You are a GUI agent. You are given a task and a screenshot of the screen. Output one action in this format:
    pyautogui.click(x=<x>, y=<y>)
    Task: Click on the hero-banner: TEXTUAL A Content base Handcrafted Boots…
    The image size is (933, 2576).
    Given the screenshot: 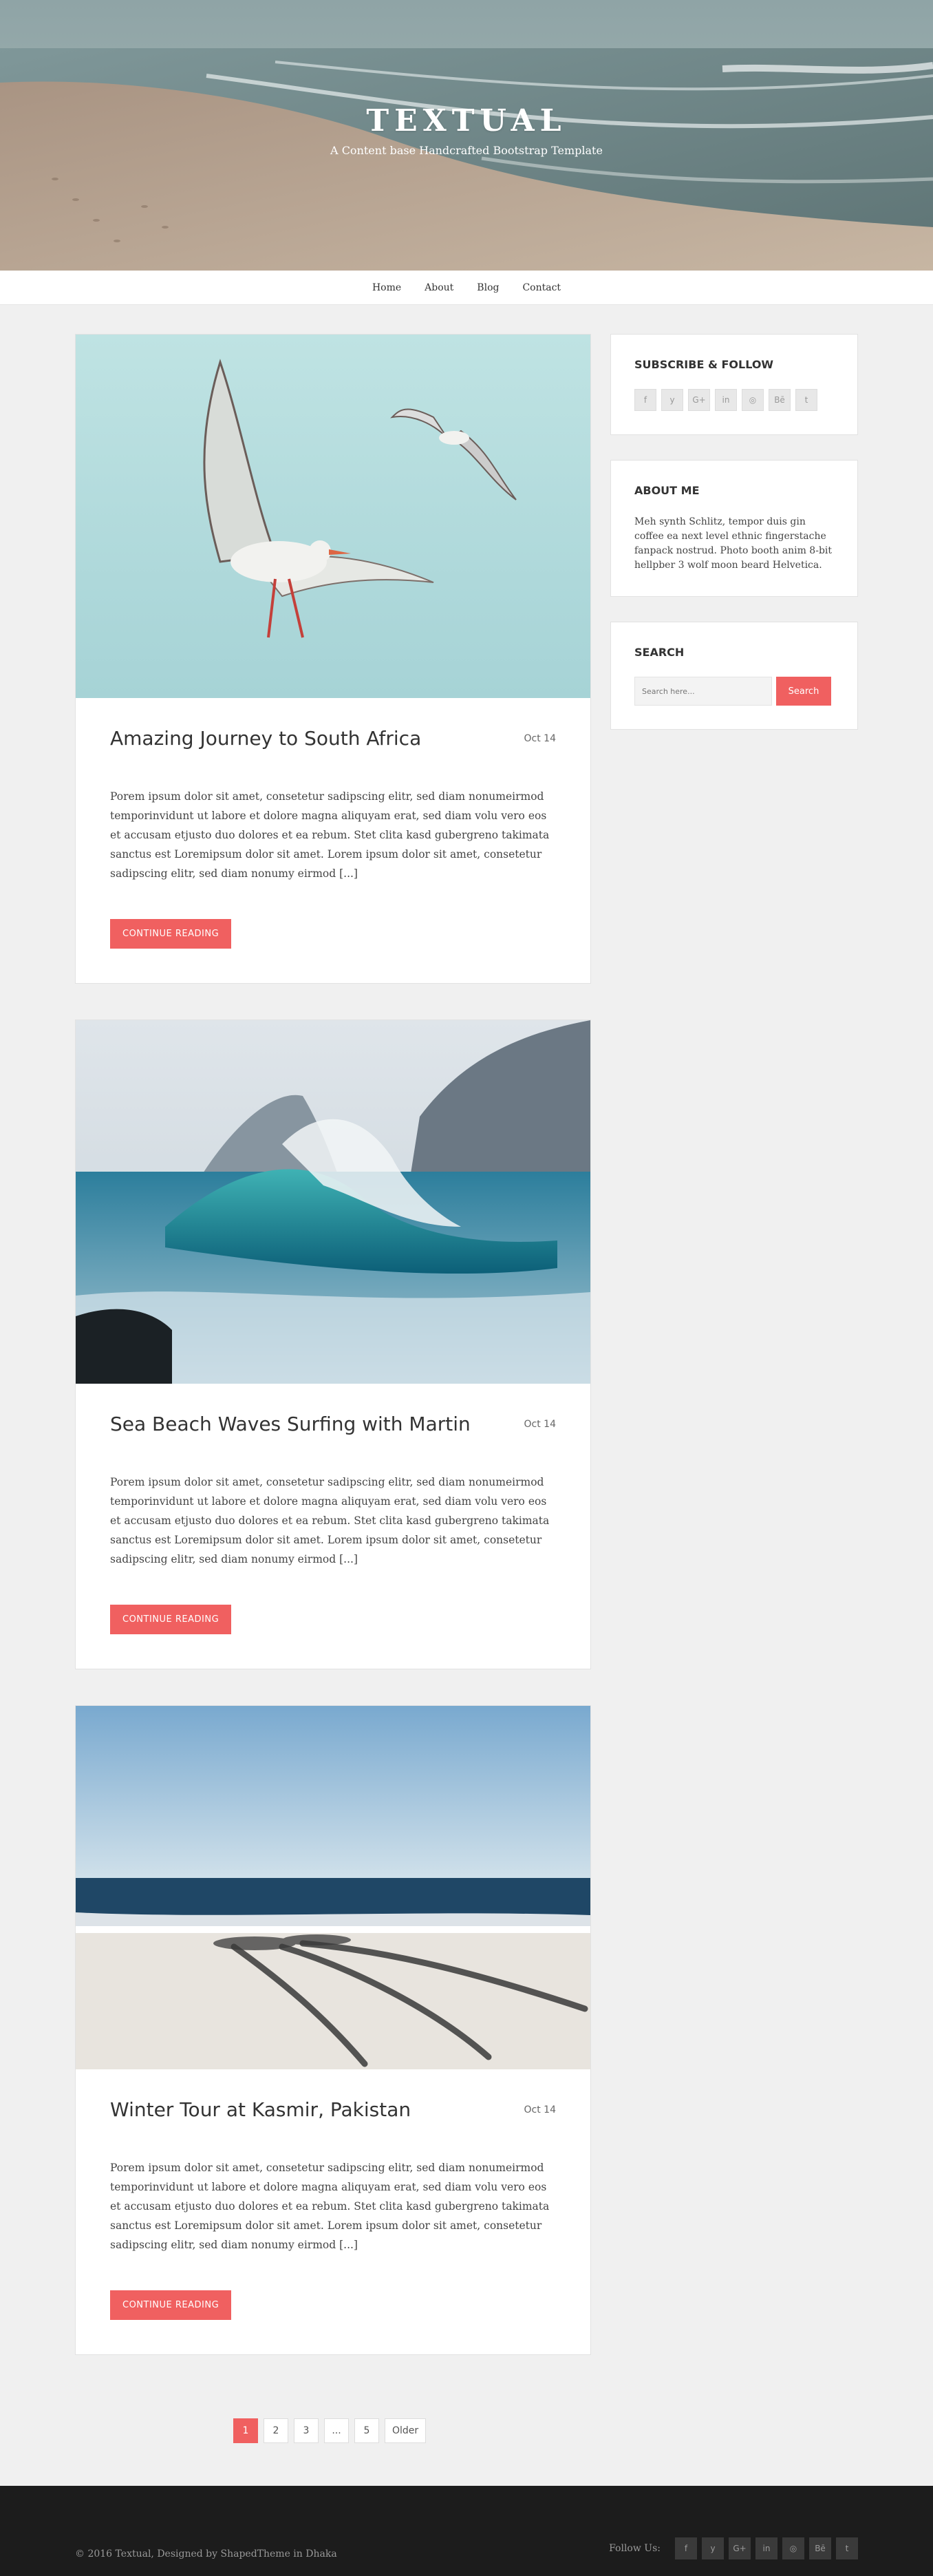 What is the action you would take?
    pyautogui.click(x=466, y=136)
    